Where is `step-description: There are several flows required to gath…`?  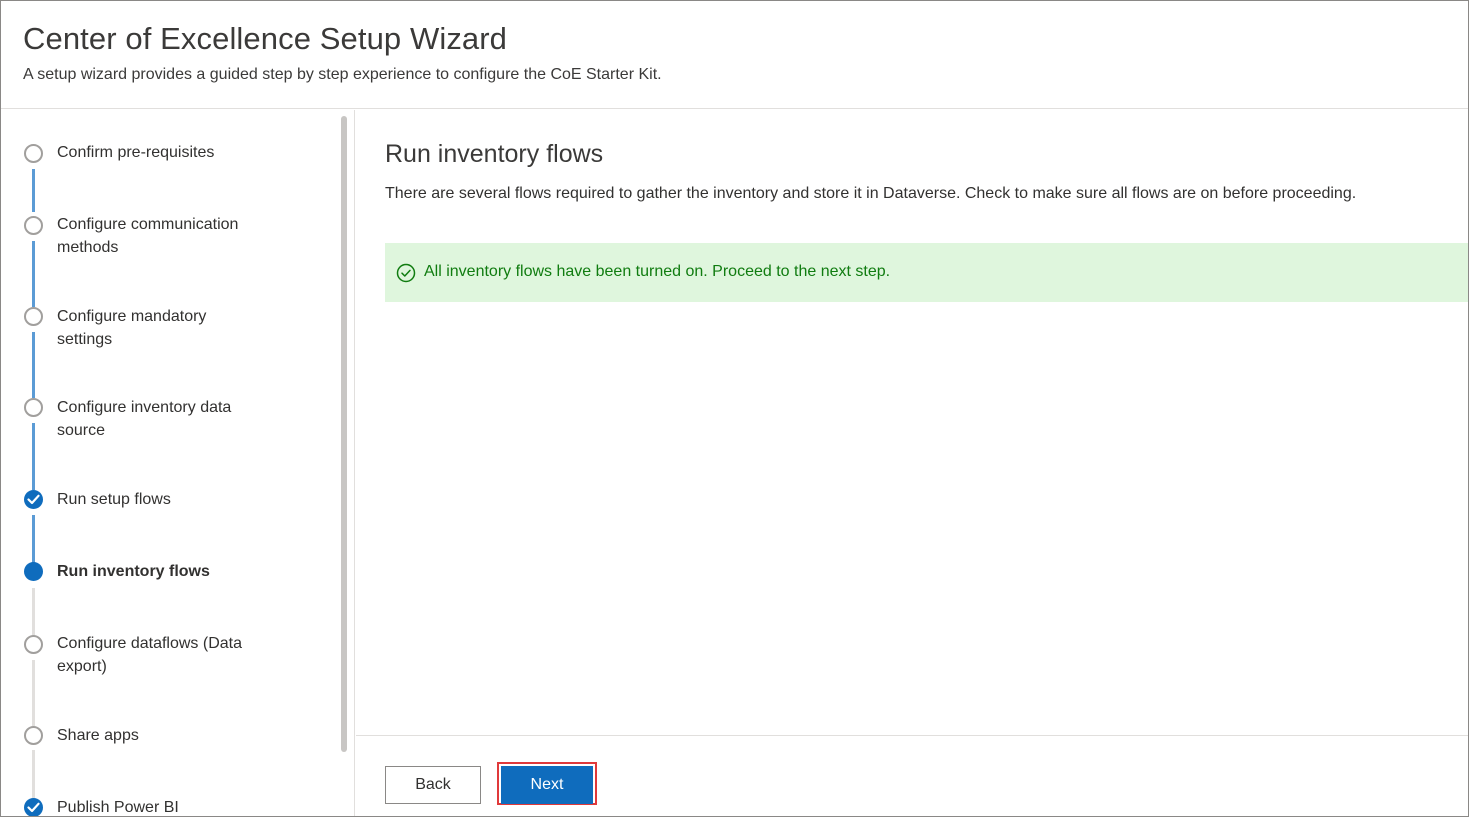
step-description: There are several flows required to gath… is located at coordinates (871, 193).